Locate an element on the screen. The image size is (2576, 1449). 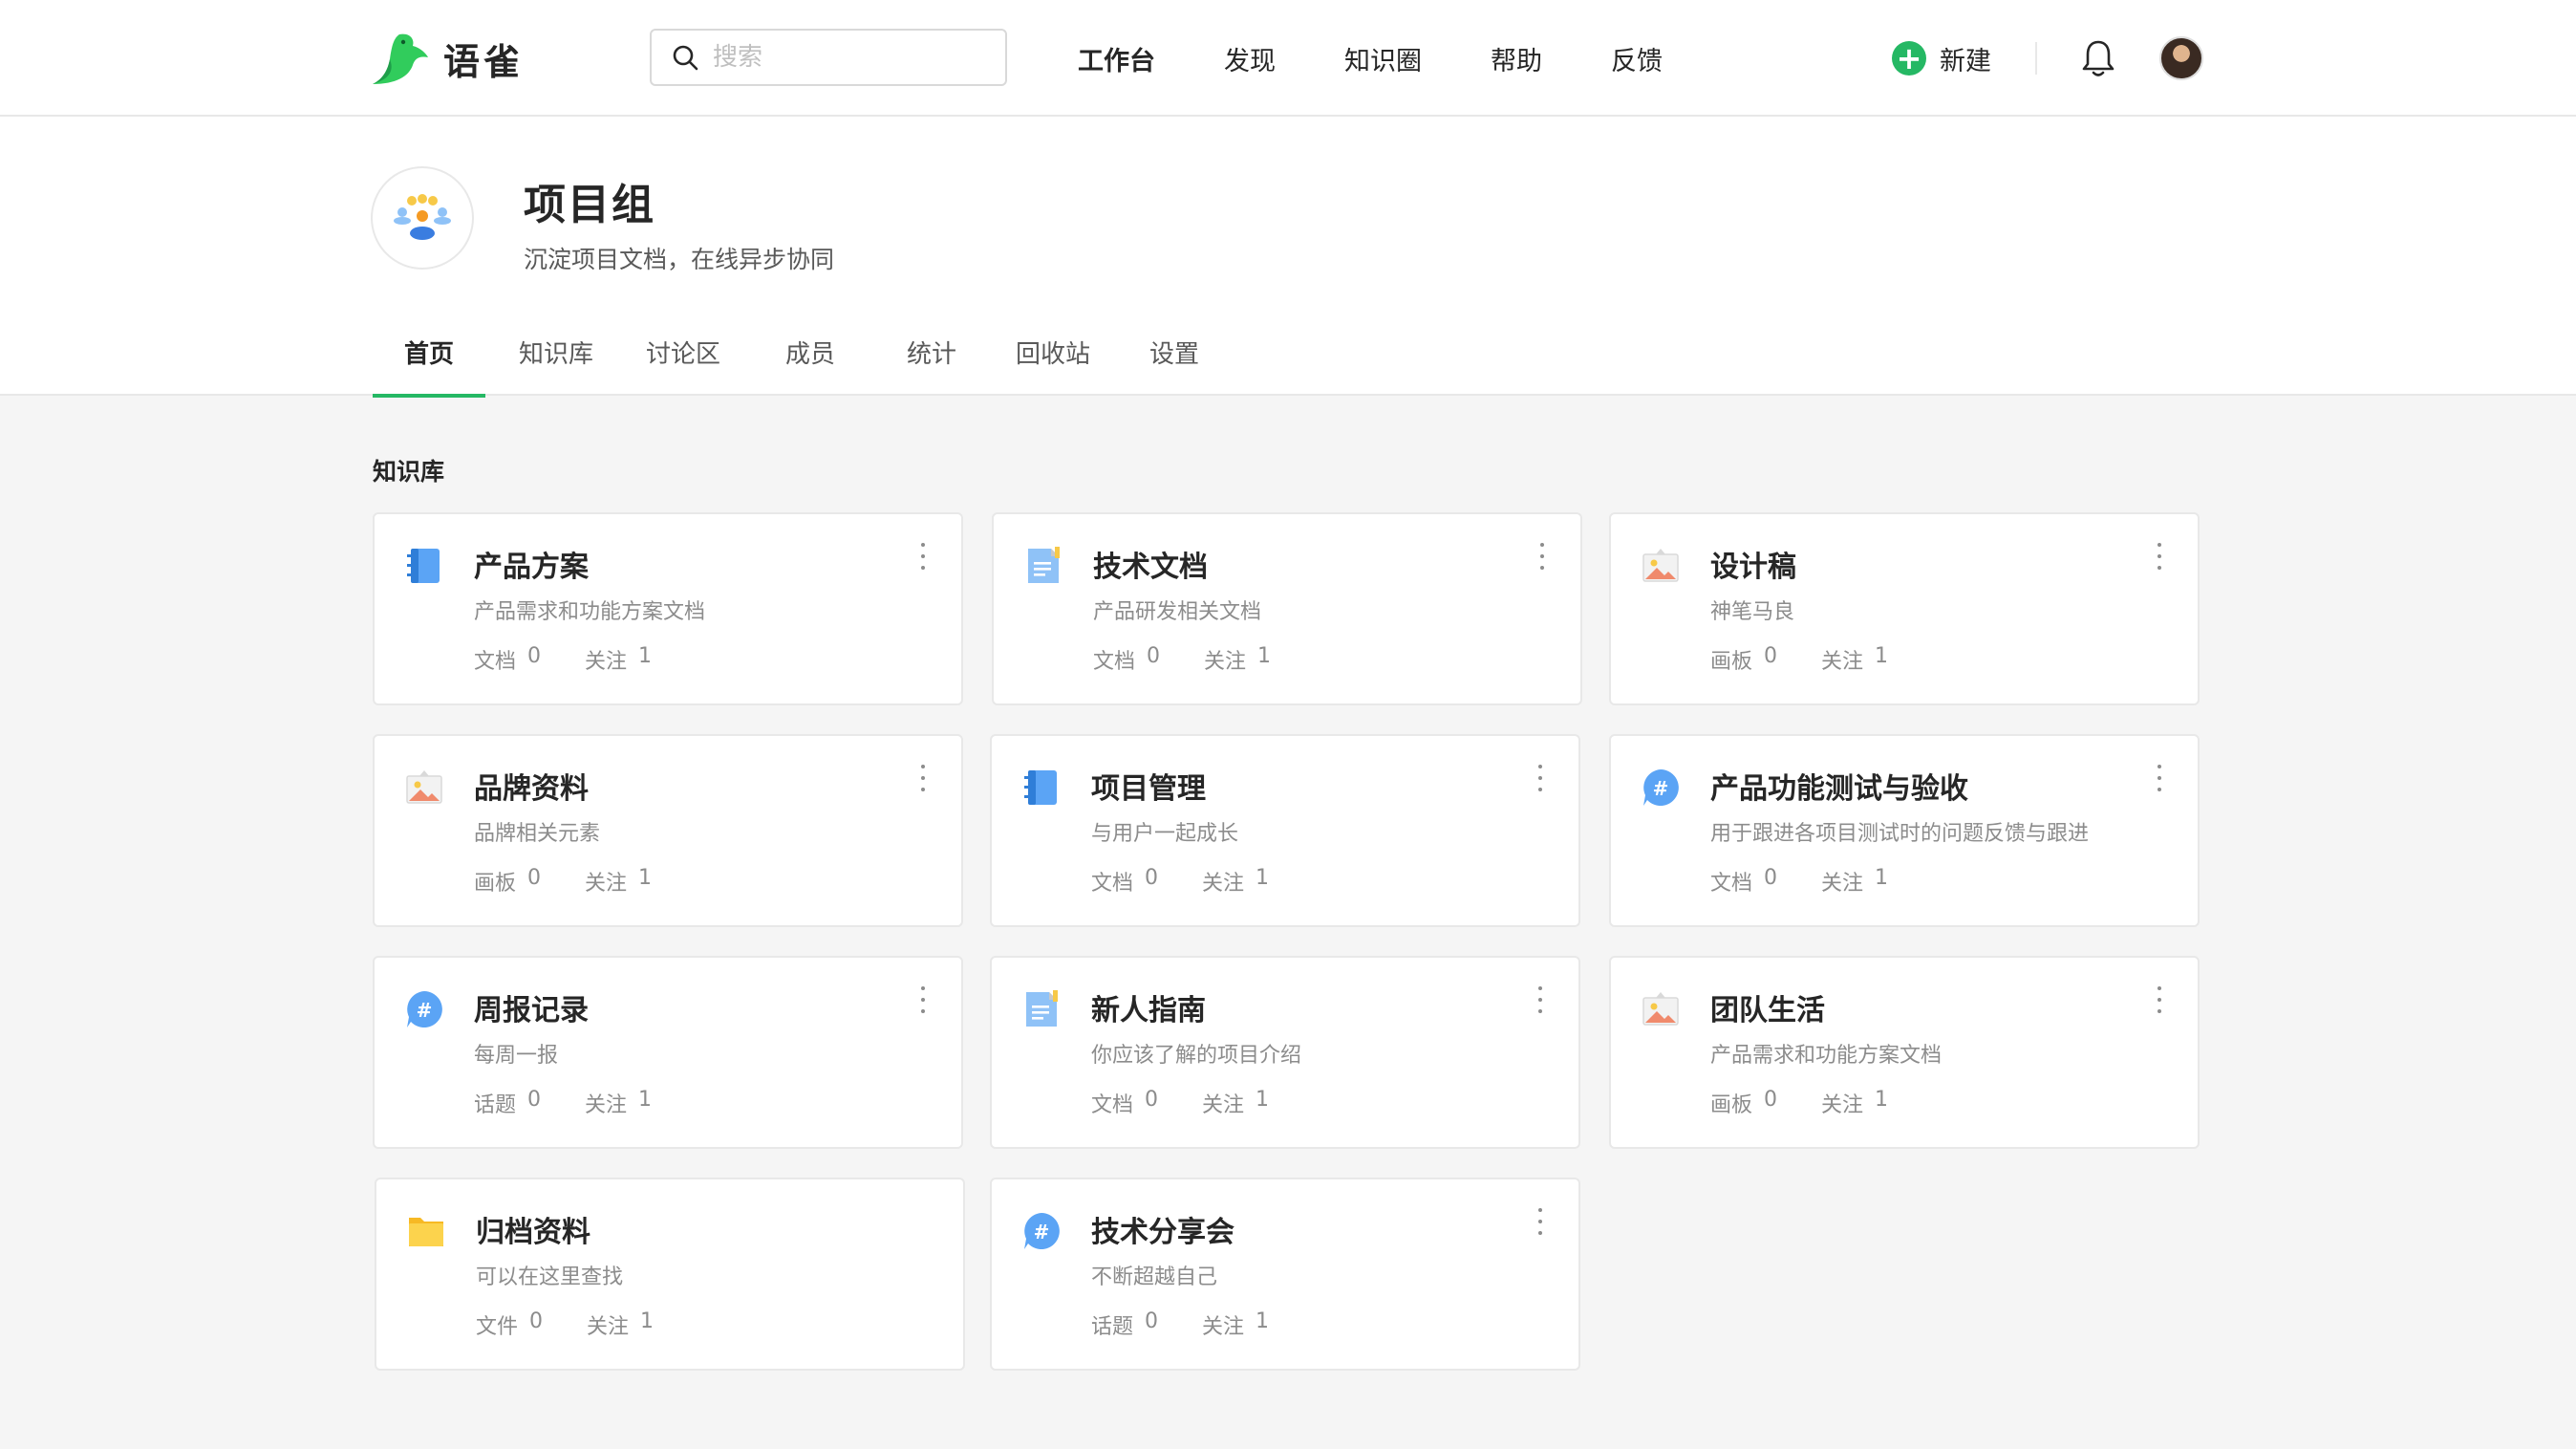
tab-discussion: 讨论区 is located at coordinates (683, 357).